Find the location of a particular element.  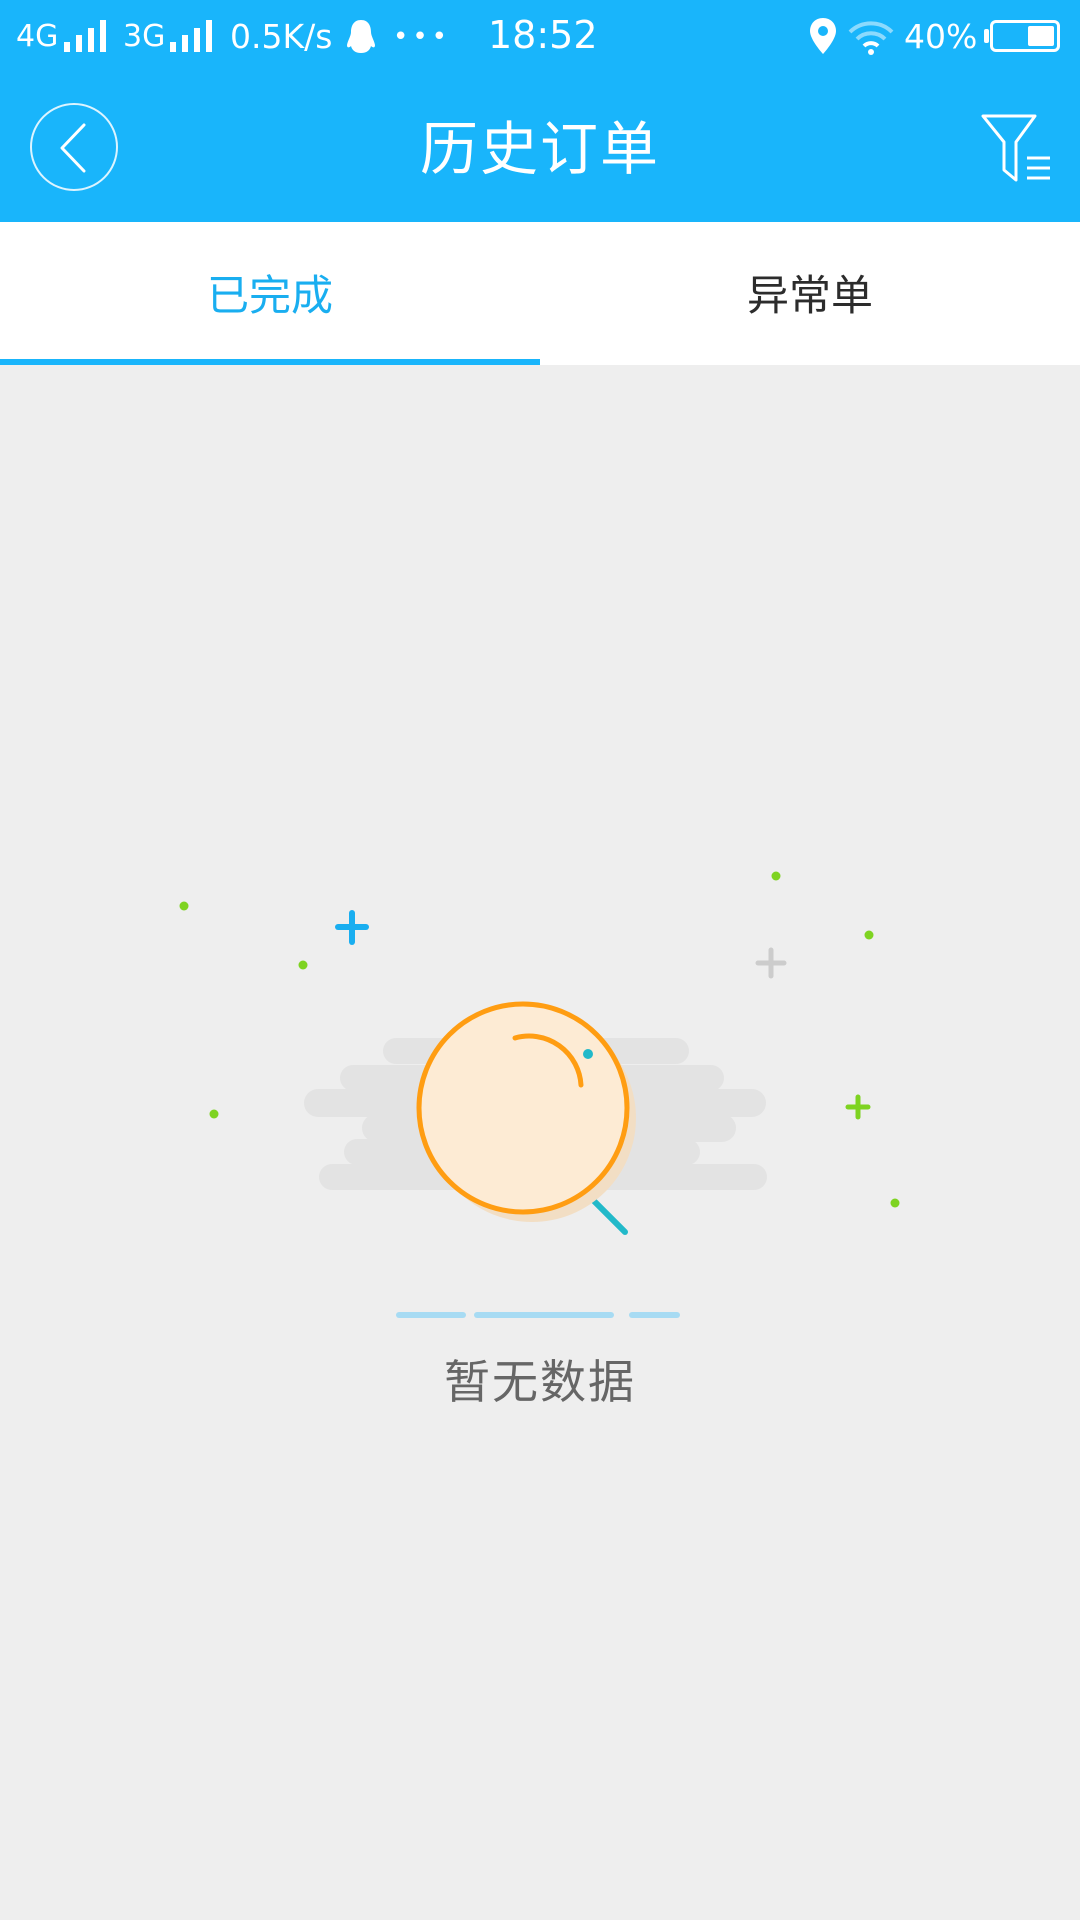

signal-icon is located at coordinates (86, 36).